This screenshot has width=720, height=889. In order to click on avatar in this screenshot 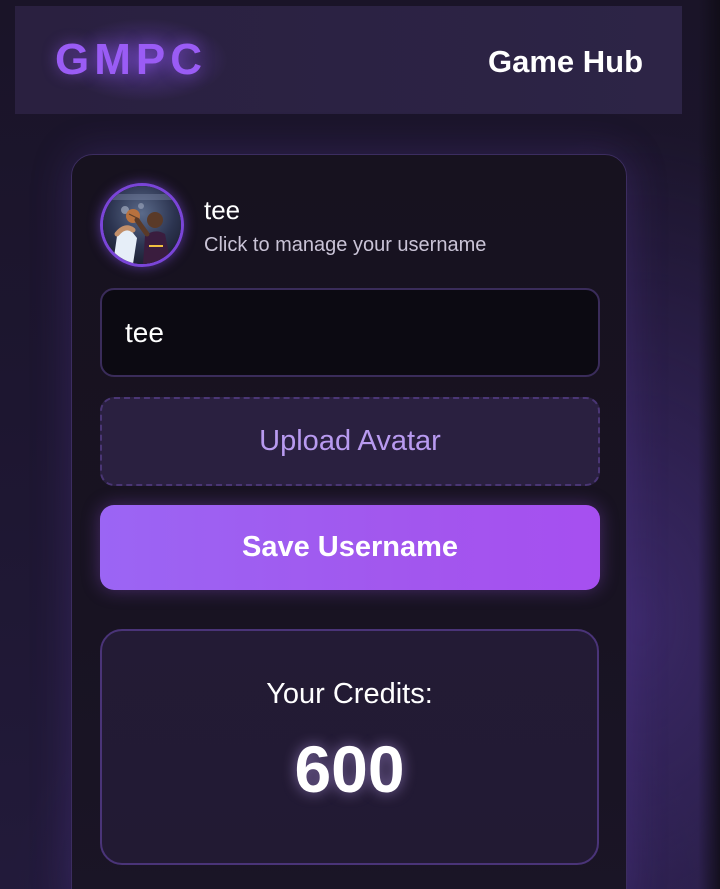, I will do `click(142, 225)`.